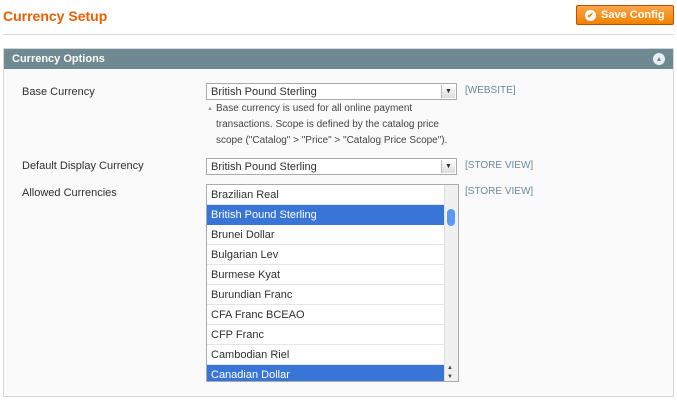 The image size is (677, 400). I want to click on section-header: Currency Options ▲, so click(338, 59).